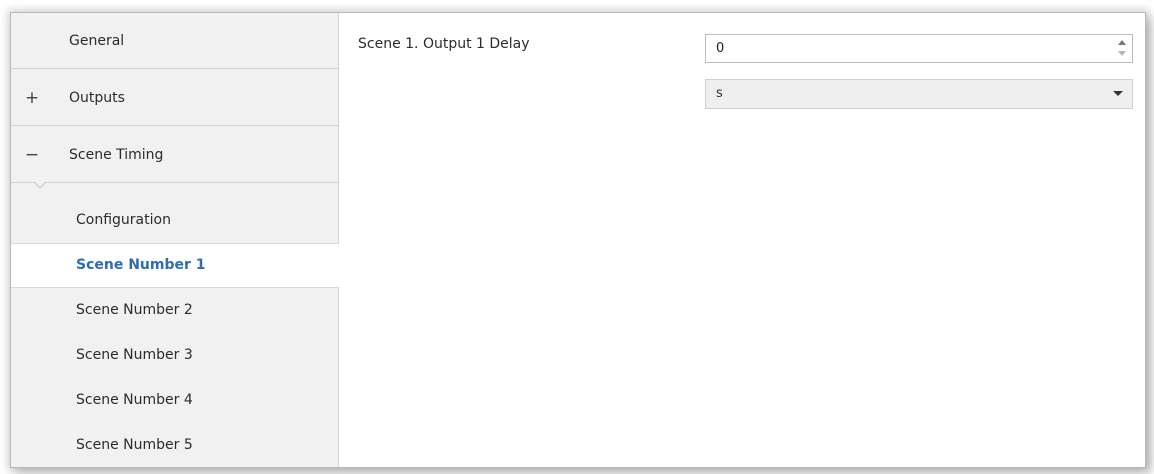 This screenshot has height=474, width=1154. What do you see at coordinates (97, 98) in the screenshot?
I see `sidebar-item-label: Outputs` at bounding box center [97, 98].